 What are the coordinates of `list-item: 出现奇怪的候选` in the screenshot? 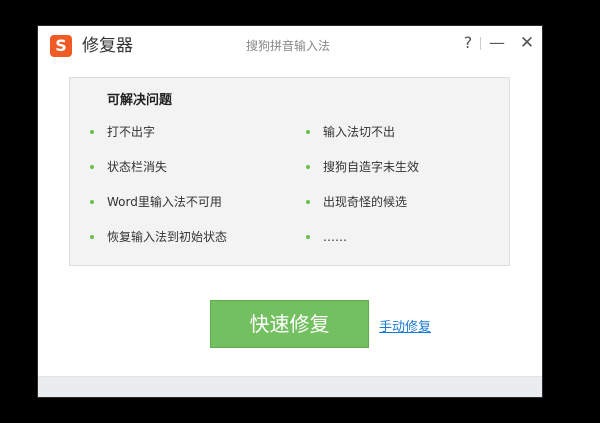 It's located at (396, 202).